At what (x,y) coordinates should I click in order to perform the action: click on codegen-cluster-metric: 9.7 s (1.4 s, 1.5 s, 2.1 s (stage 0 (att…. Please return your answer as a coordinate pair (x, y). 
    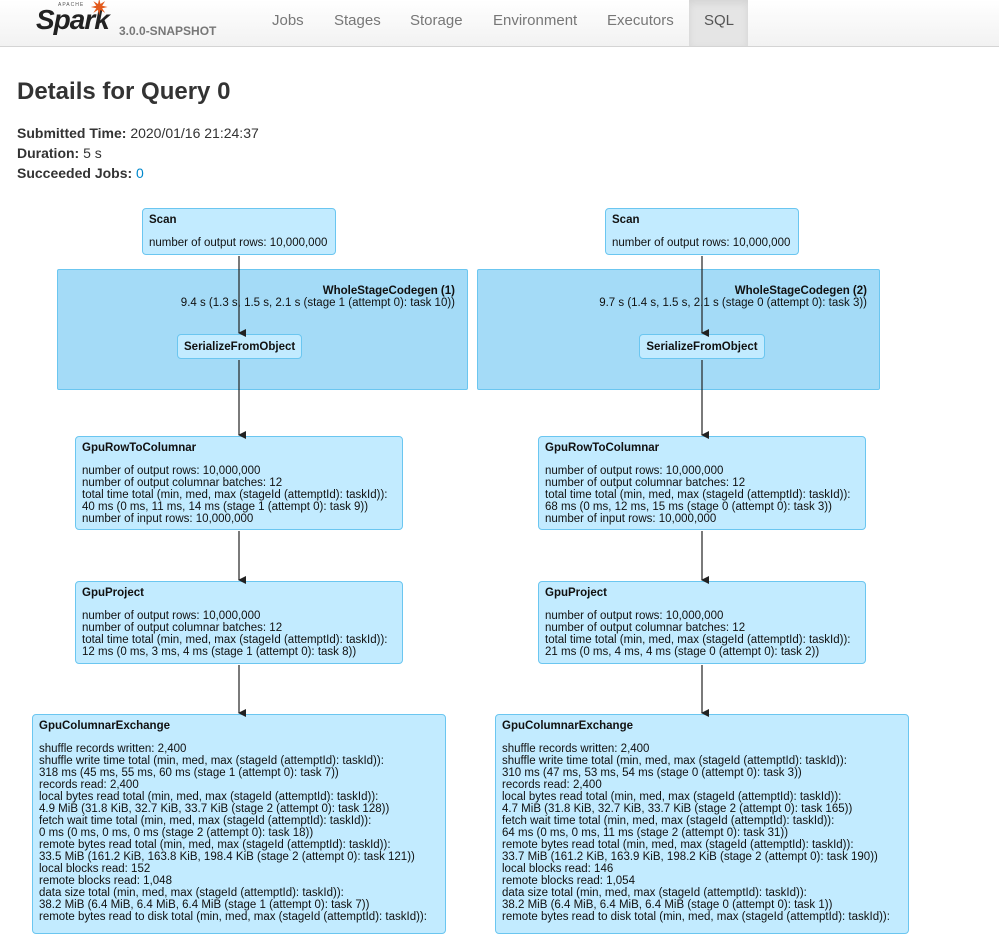
    Looking at the image, I should click on (733, 303).